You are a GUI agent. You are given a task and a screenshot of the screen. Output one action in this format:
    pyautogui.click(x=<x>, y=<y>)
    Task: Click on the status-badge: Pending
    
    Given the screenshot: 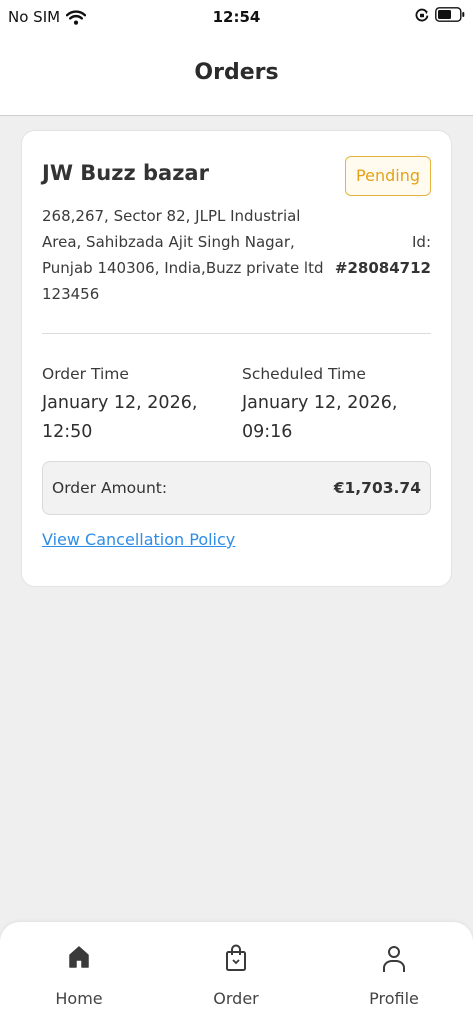 What is the action you would take?
    pyautogui.click(x=388, y=176)
    